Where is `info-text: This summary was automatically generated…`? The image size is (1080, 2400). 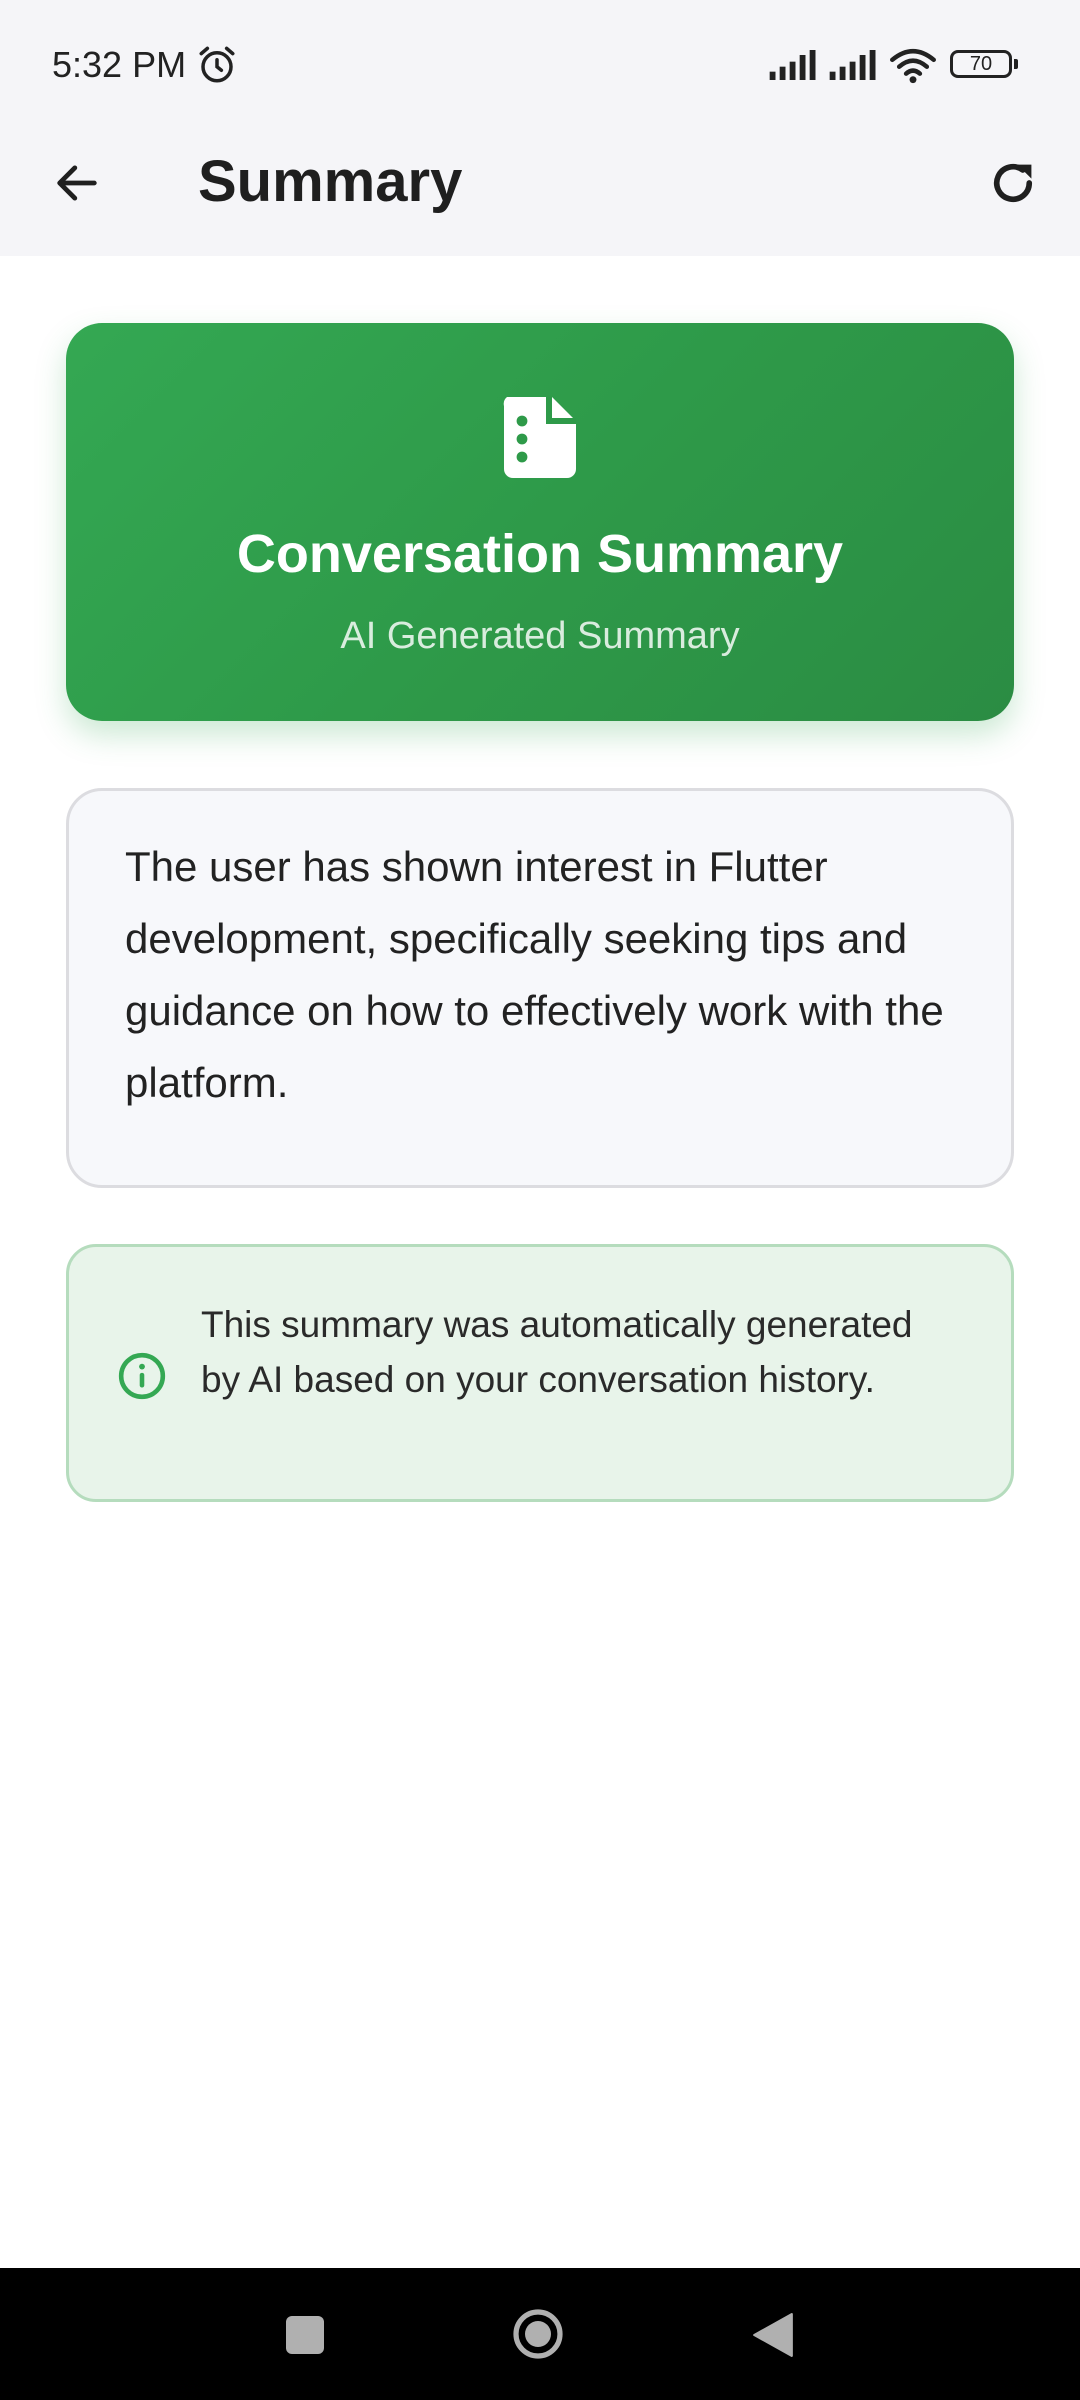
info-text: This summary was automatically generated… is located at coordinates (557, 1352).